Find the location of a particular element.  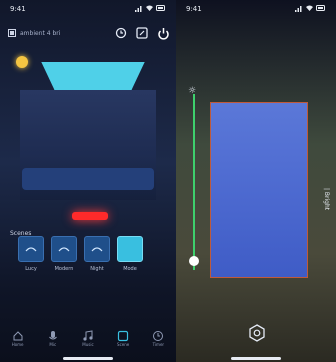

scene-name: Night is located at coordinates (97, 269).